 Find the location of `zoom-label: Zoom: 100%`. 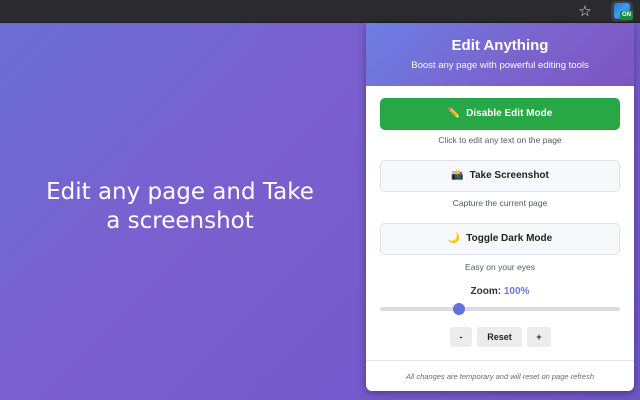

zoom-label: Zoom: 100% is located at coordinates (500, 291).